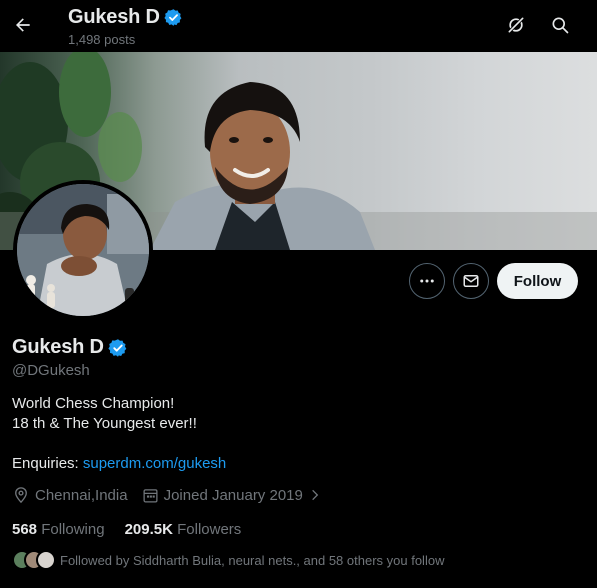 This screenshot has height=588, width=597. I want to click on followers-label: Followers, so click(209, 529).